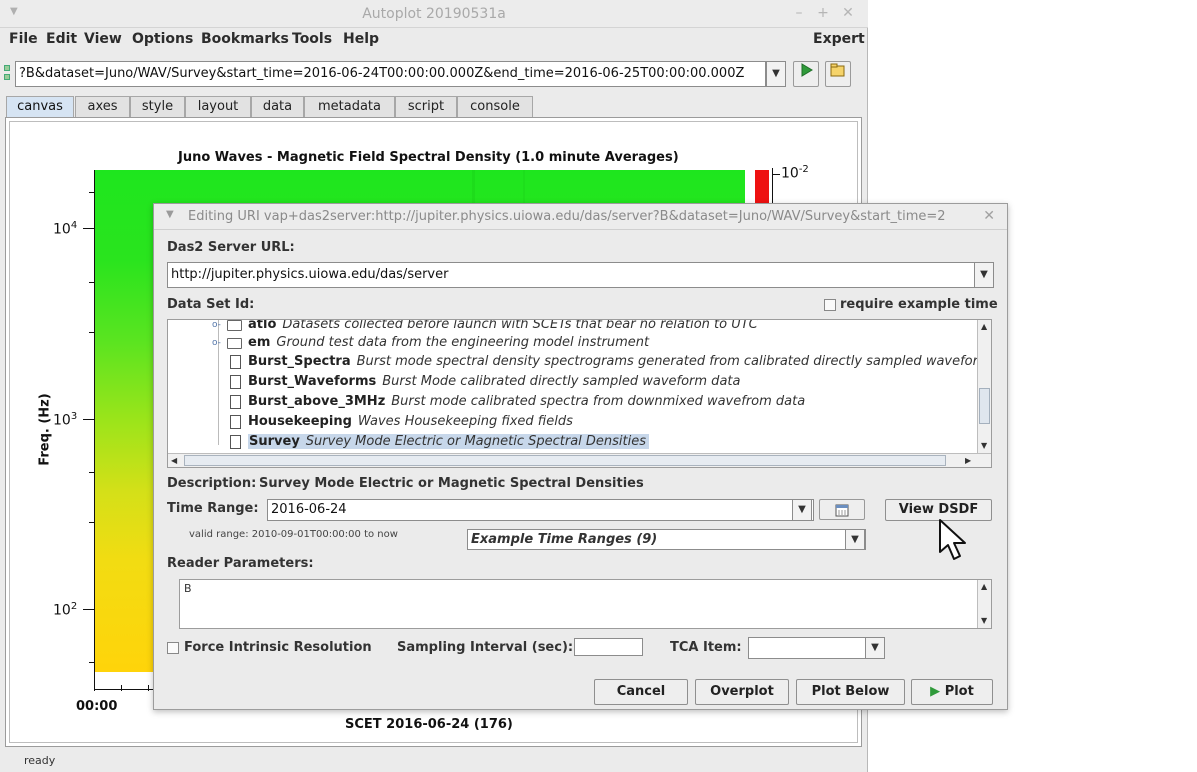 This screenshot has height=772, width=1197. What do you see at coordinates (919, 304) in the screenshot?
I see `require-example-label: require example time` at bounding box center [919, 304].